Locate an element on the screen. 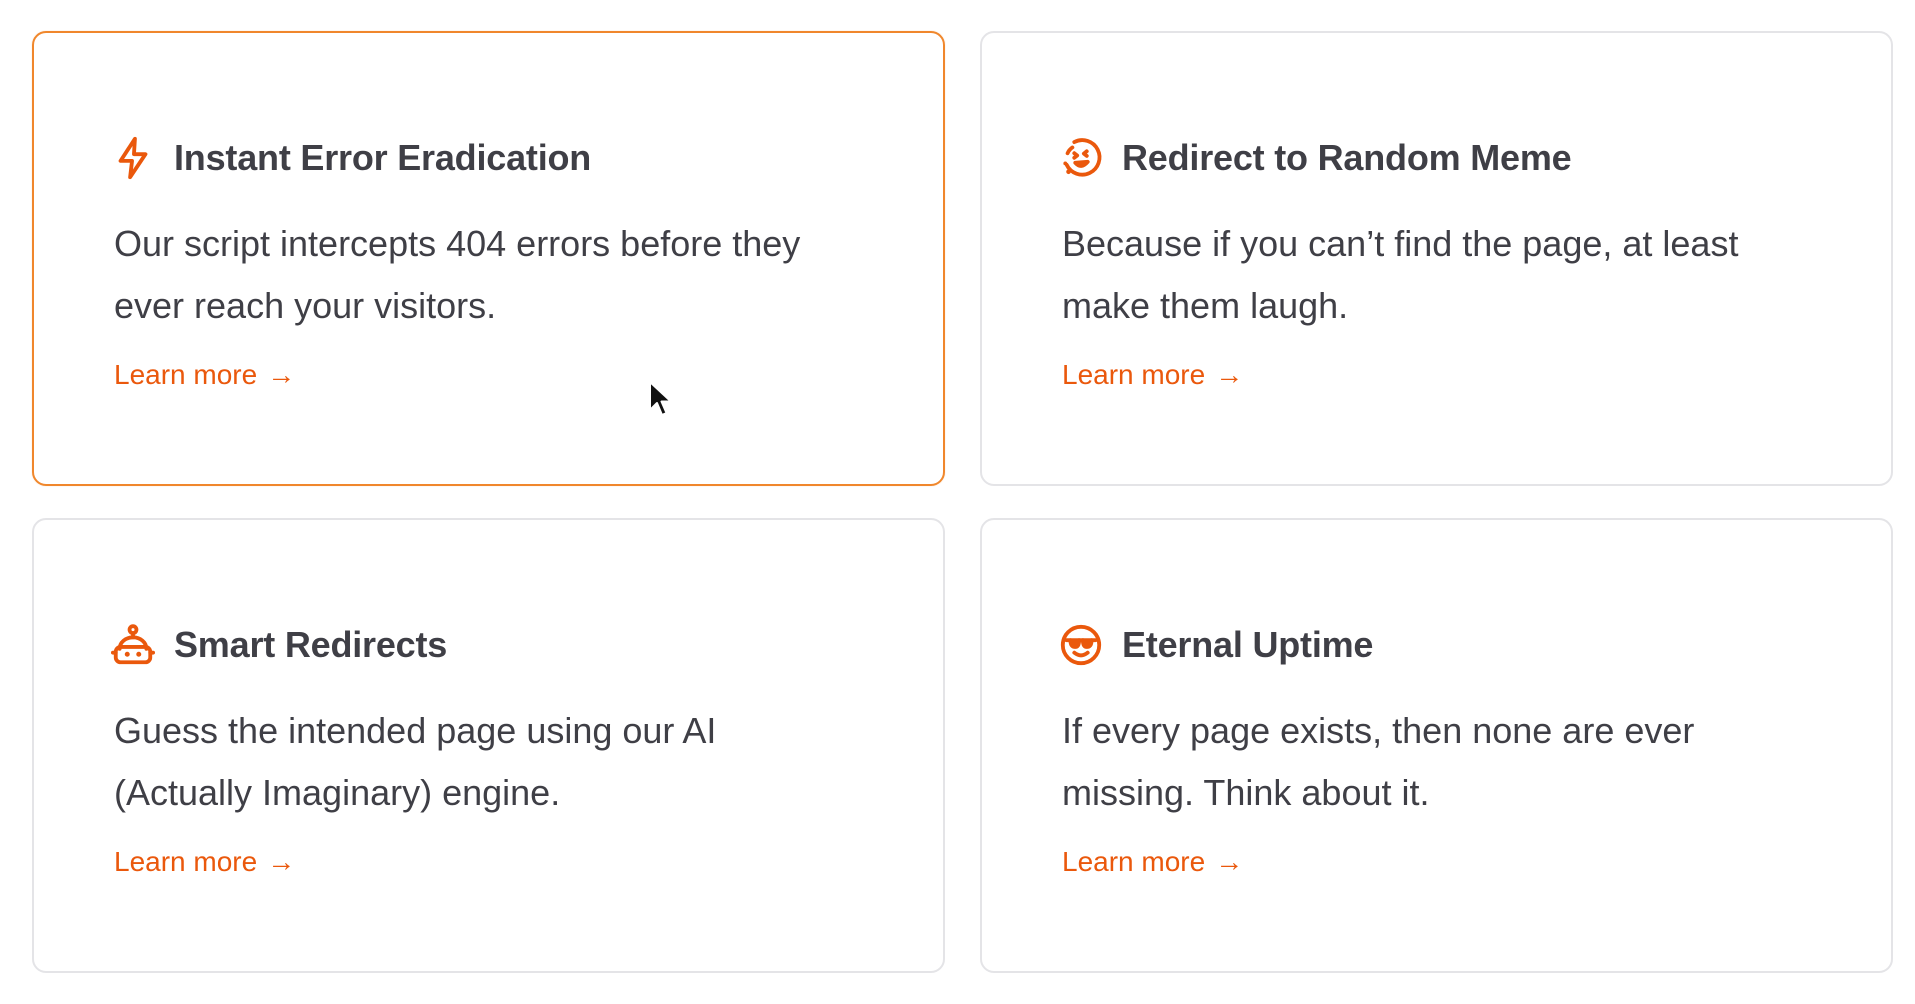  card-title: Eternal Uptime is located at coordinates (1248, 644).